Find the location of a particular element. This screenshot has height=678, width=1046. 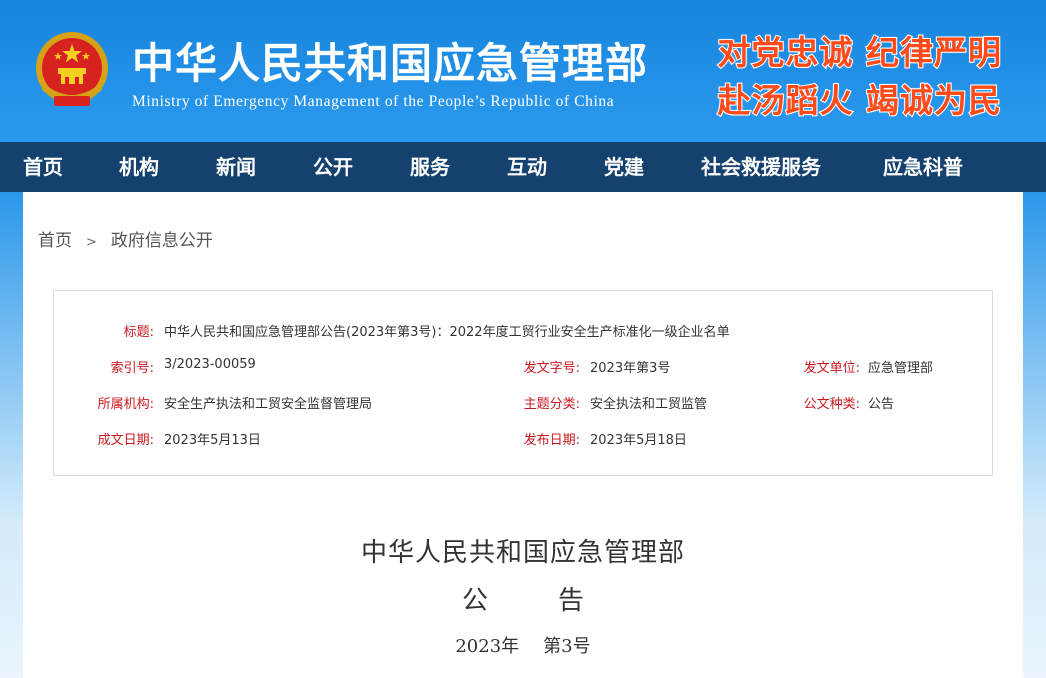

info-value-created: 2023年5月13日 is located at coordinates (212, 440).